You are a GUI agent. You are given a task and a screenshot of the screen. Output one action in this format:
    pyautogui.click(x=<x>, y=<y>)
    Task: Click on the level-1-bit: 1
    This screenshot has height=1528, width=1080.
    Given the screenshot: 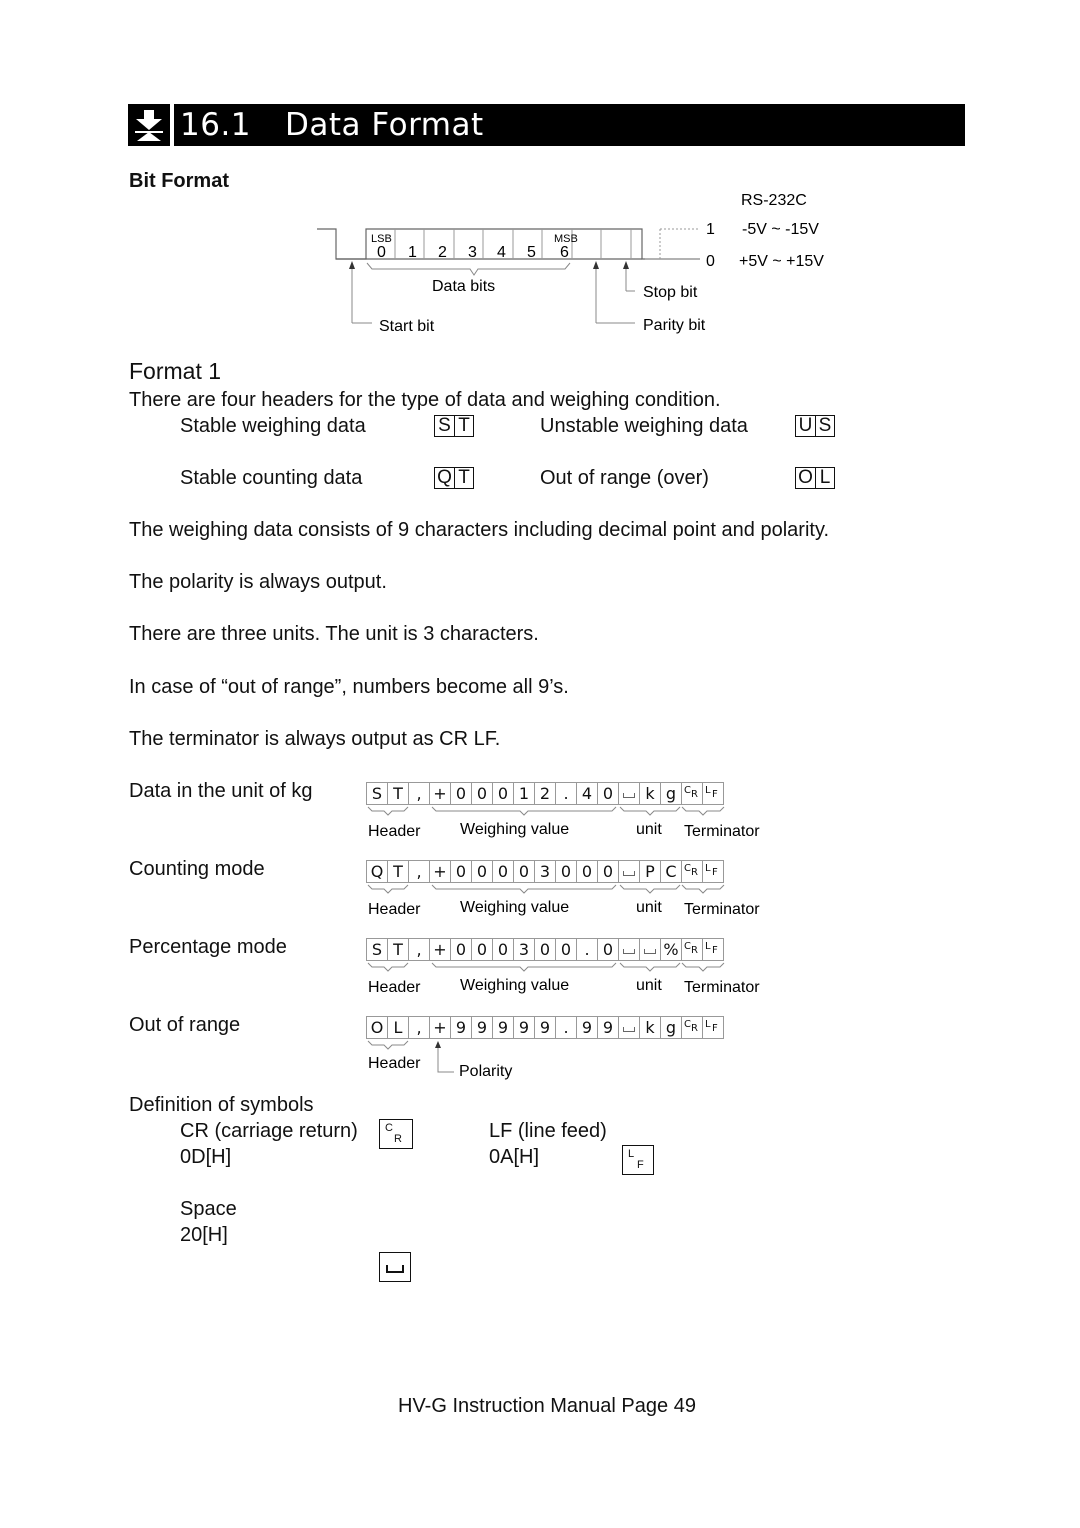 What is the action you would take?
    pyautogui.click(x=710, y=229)
    